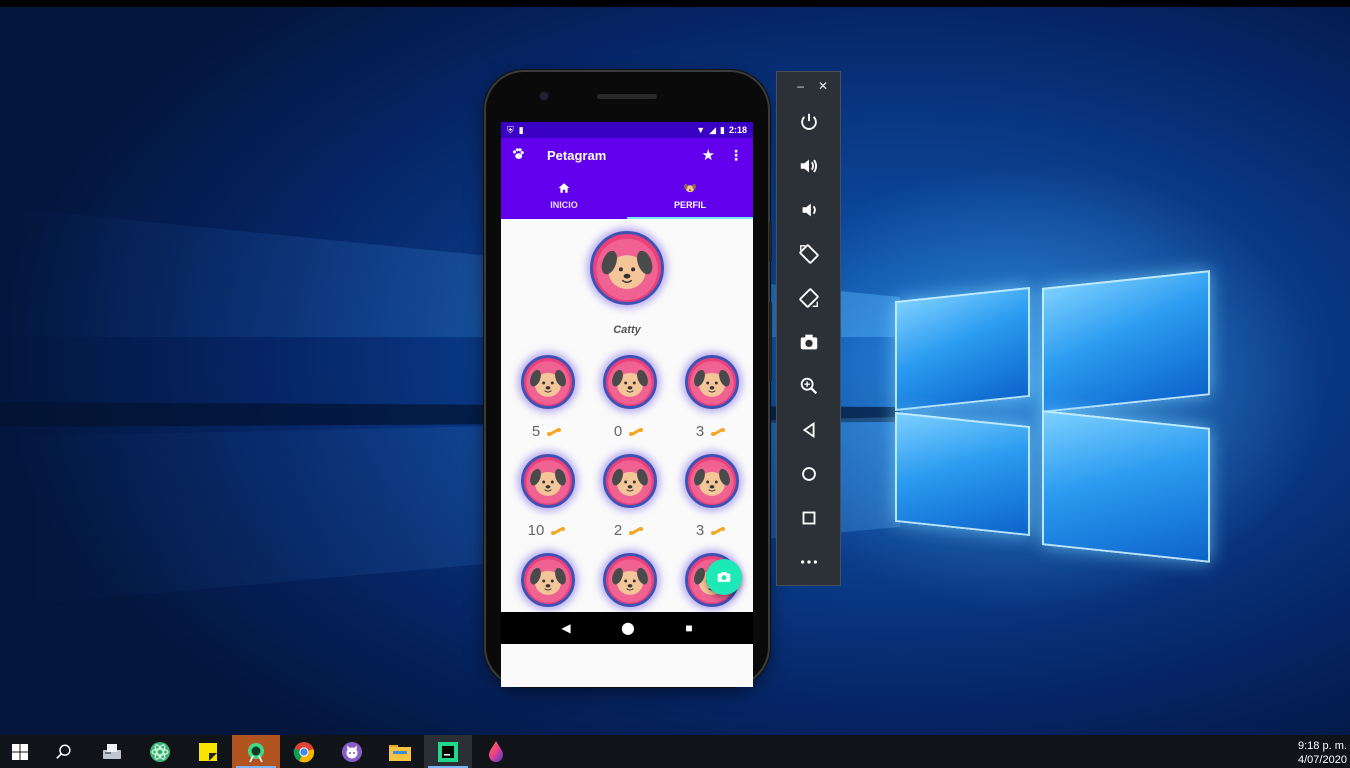 This screenshot has width=1350, height=768. What do you see at coordinates (736, 155) in the screenshot?
I see `overflow-menu-icon: ⋮` at bounding box center [736, 155].